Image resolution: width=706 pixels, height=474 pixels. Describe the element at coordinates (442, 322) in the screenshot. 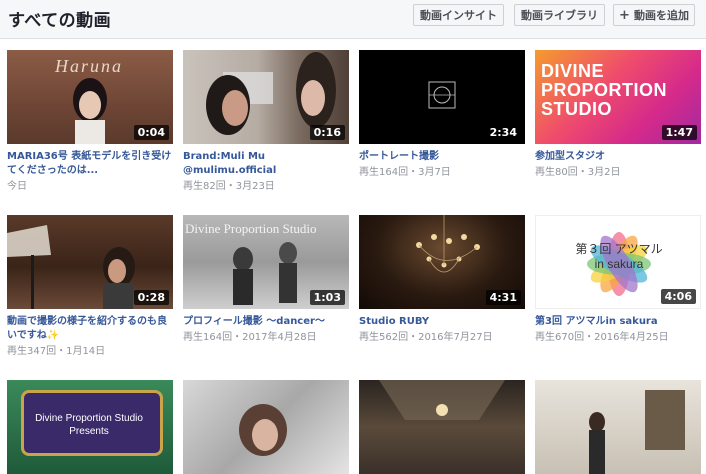

I see `video-title-link: Studio RUBY` at that location.